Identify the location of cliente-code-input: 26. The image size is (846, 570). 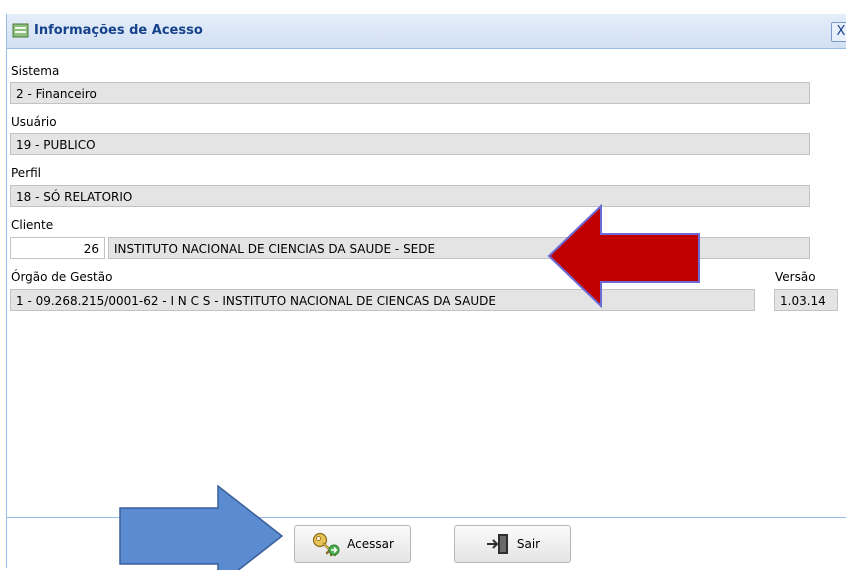
(57, 248).